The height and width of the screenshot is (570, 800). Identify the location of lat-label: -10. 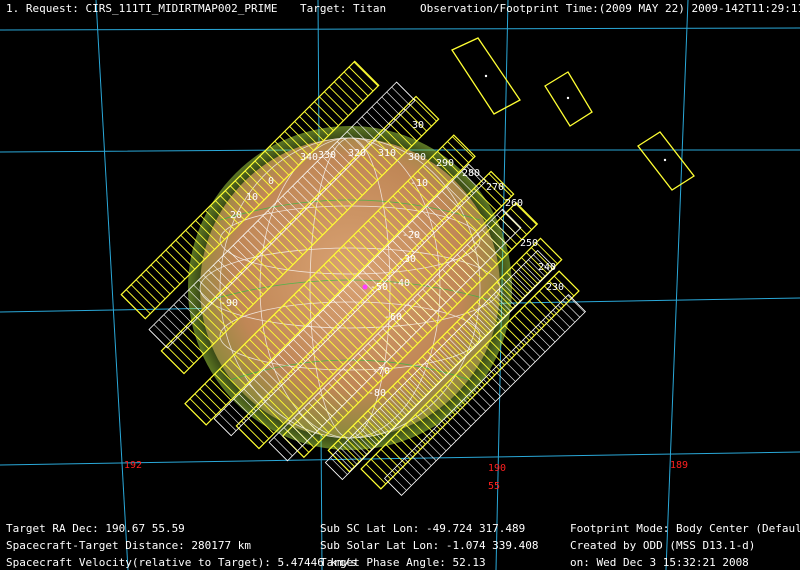
(419, 183).